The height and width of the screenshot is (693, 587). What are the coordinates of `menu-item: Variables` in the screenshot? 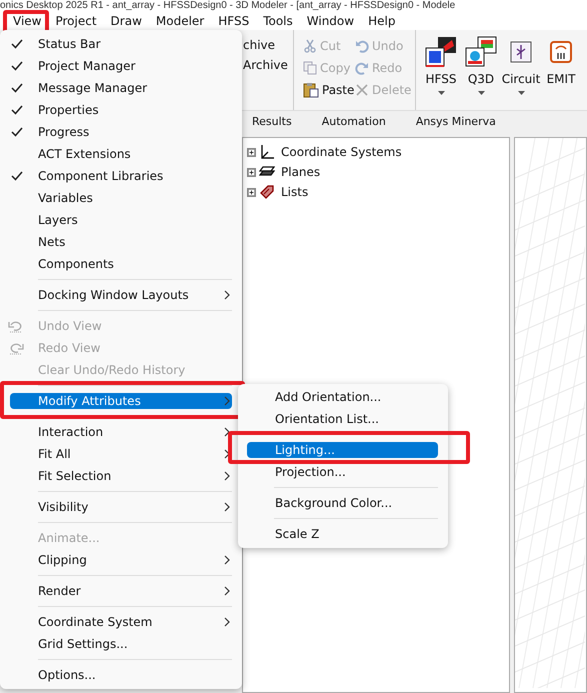 It's located at (121, 198).